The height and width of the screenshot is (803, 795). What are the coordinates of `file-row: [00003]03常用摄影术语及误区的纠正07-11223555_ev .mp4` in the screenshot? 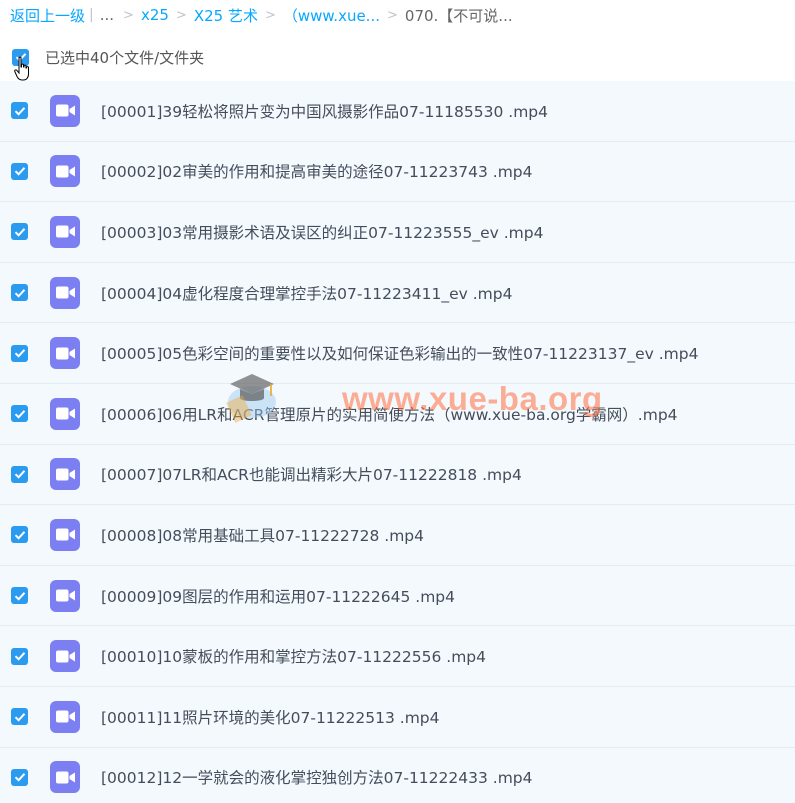 It's located at (397, 232).